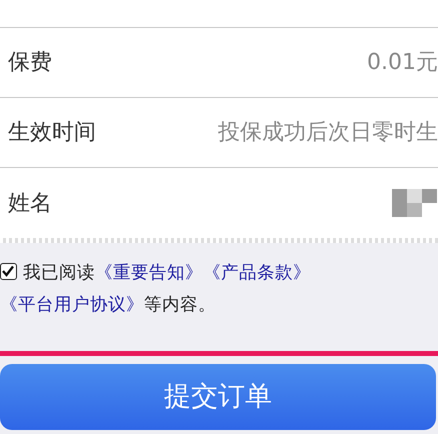 Image resolution: width=438 pixels, height=434 pixels. Describe the element at coordinates (30, 204) in the screenshot. I see `field-label: 姓名` at that location.